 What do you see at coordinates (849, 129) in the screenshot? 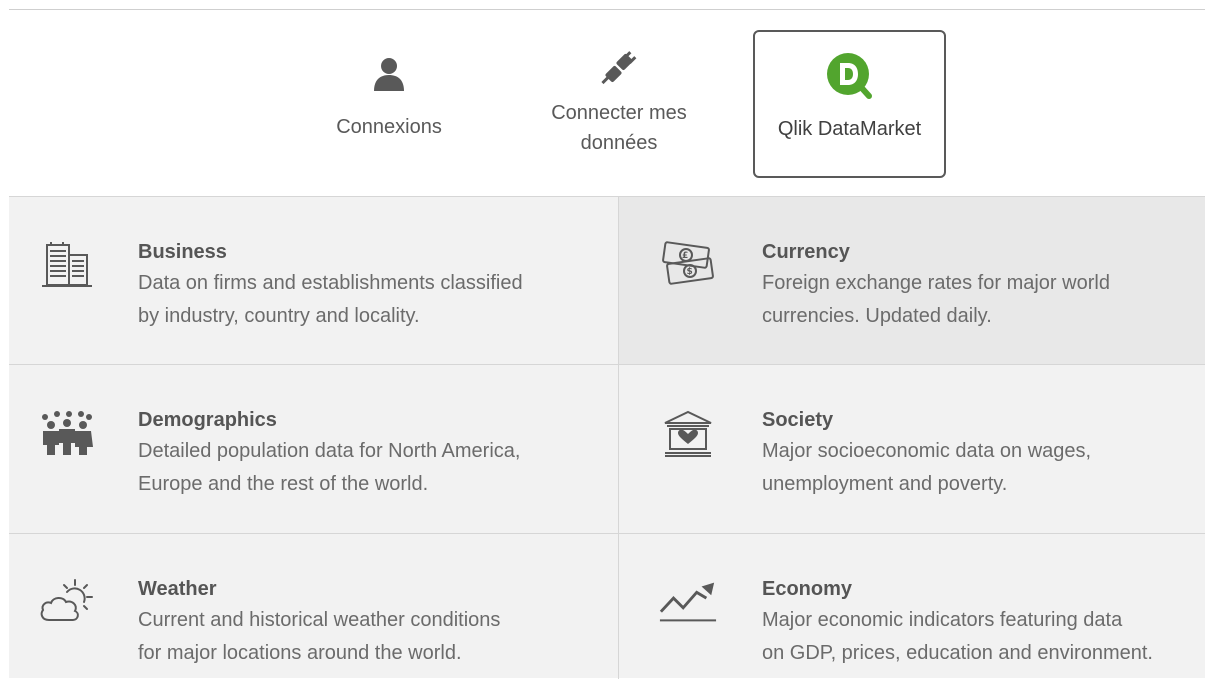
I see `tab-qlik-datamarket-label: Qlik DataMarket` at bounding box center [849, 129].